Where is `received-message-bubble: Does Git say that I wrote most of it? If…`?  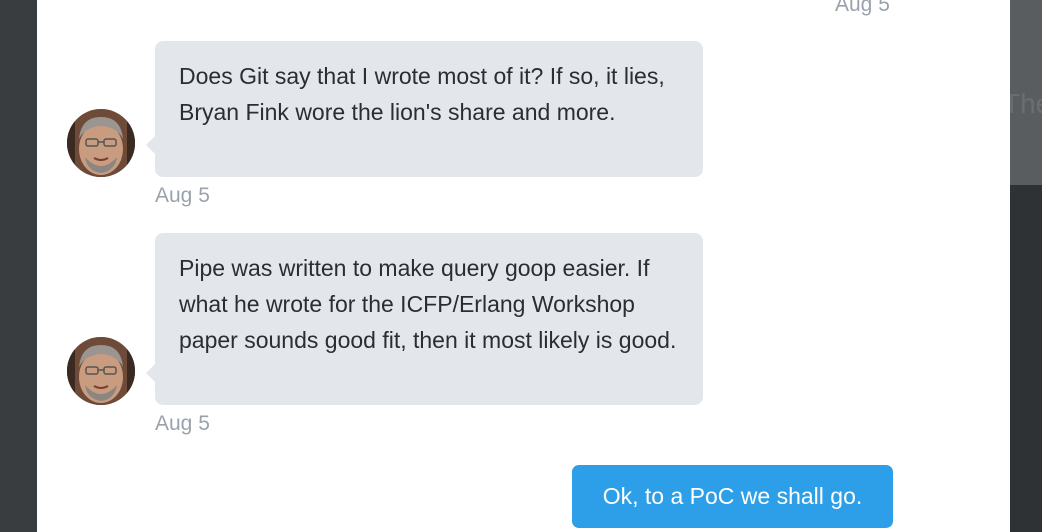 received-message-bubble: Does Git say that I wrote most of it? If… is located at coordinates (424, 109).